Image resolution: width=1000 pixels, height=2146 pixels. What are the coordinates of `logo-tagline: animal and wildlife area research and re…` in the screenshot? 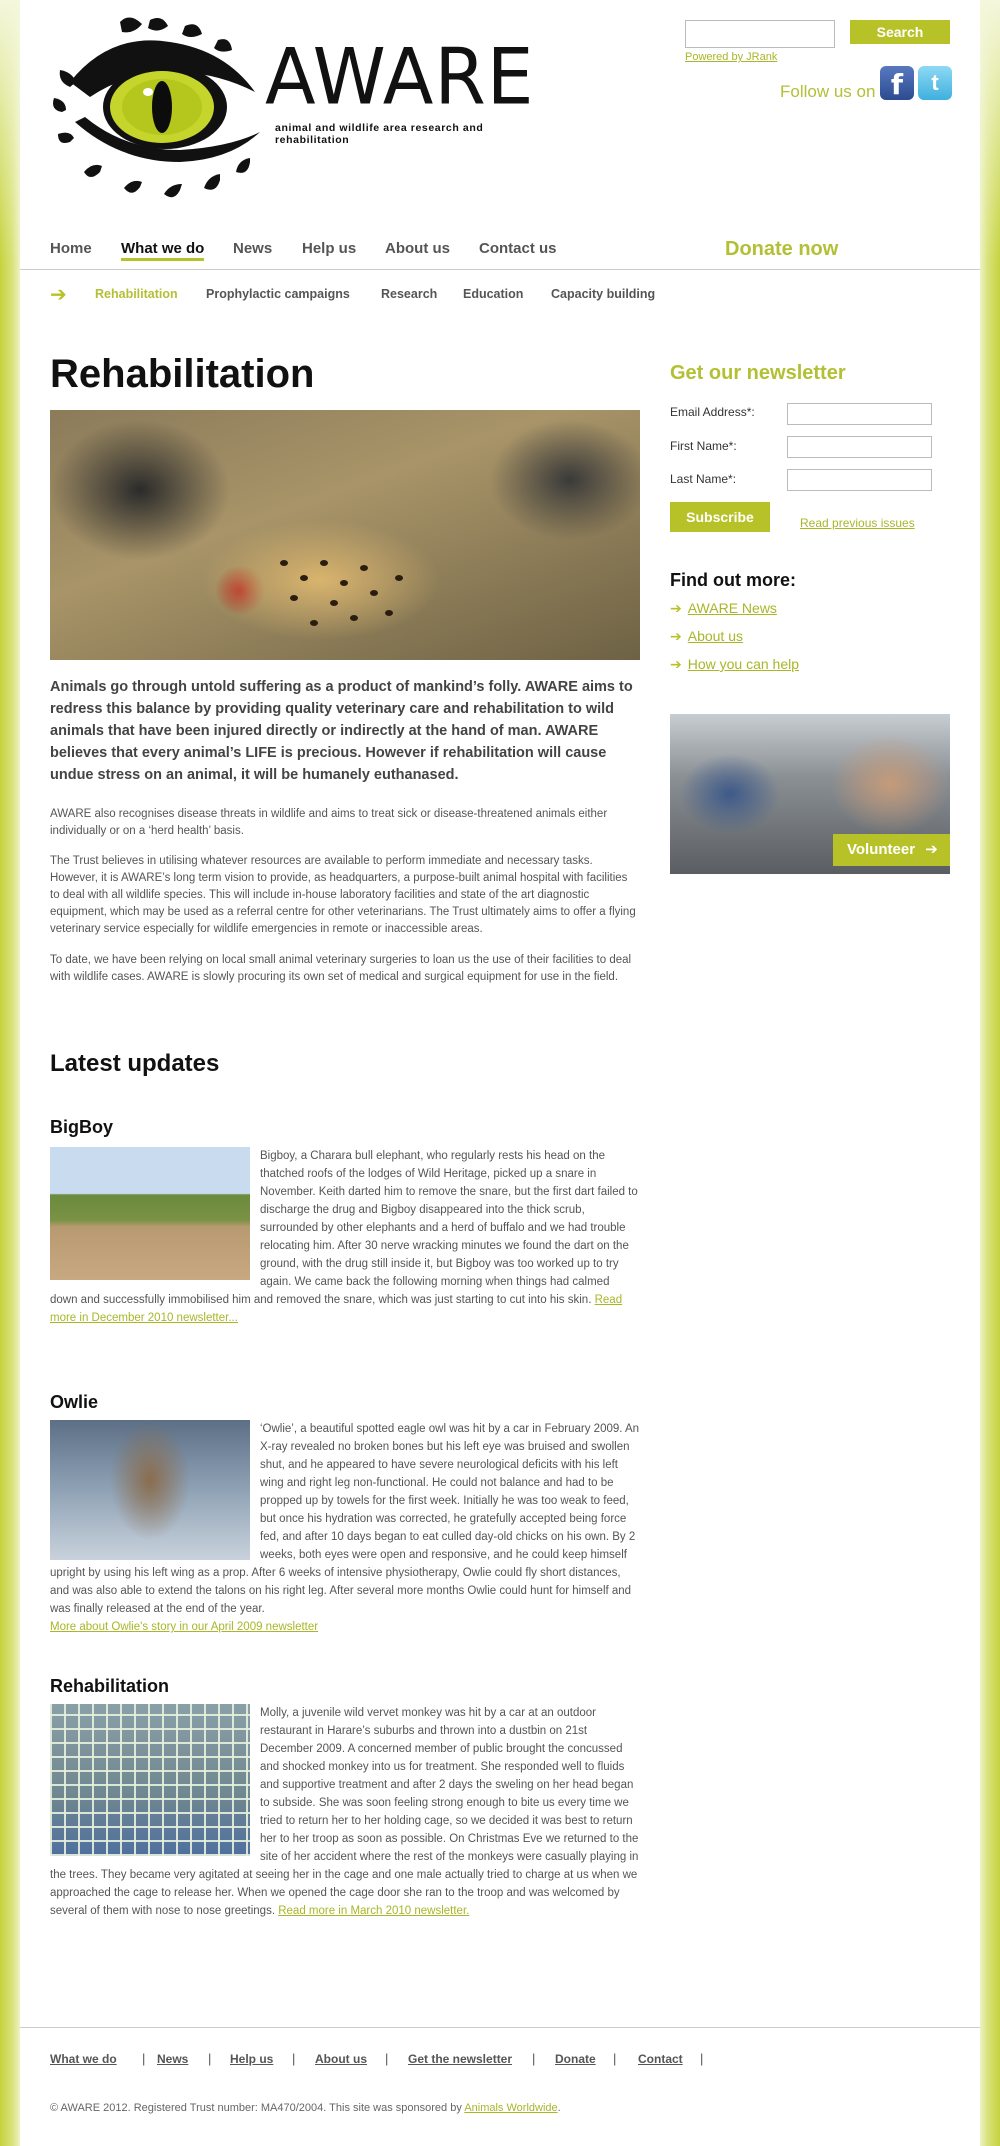 It's located at (379, 134).